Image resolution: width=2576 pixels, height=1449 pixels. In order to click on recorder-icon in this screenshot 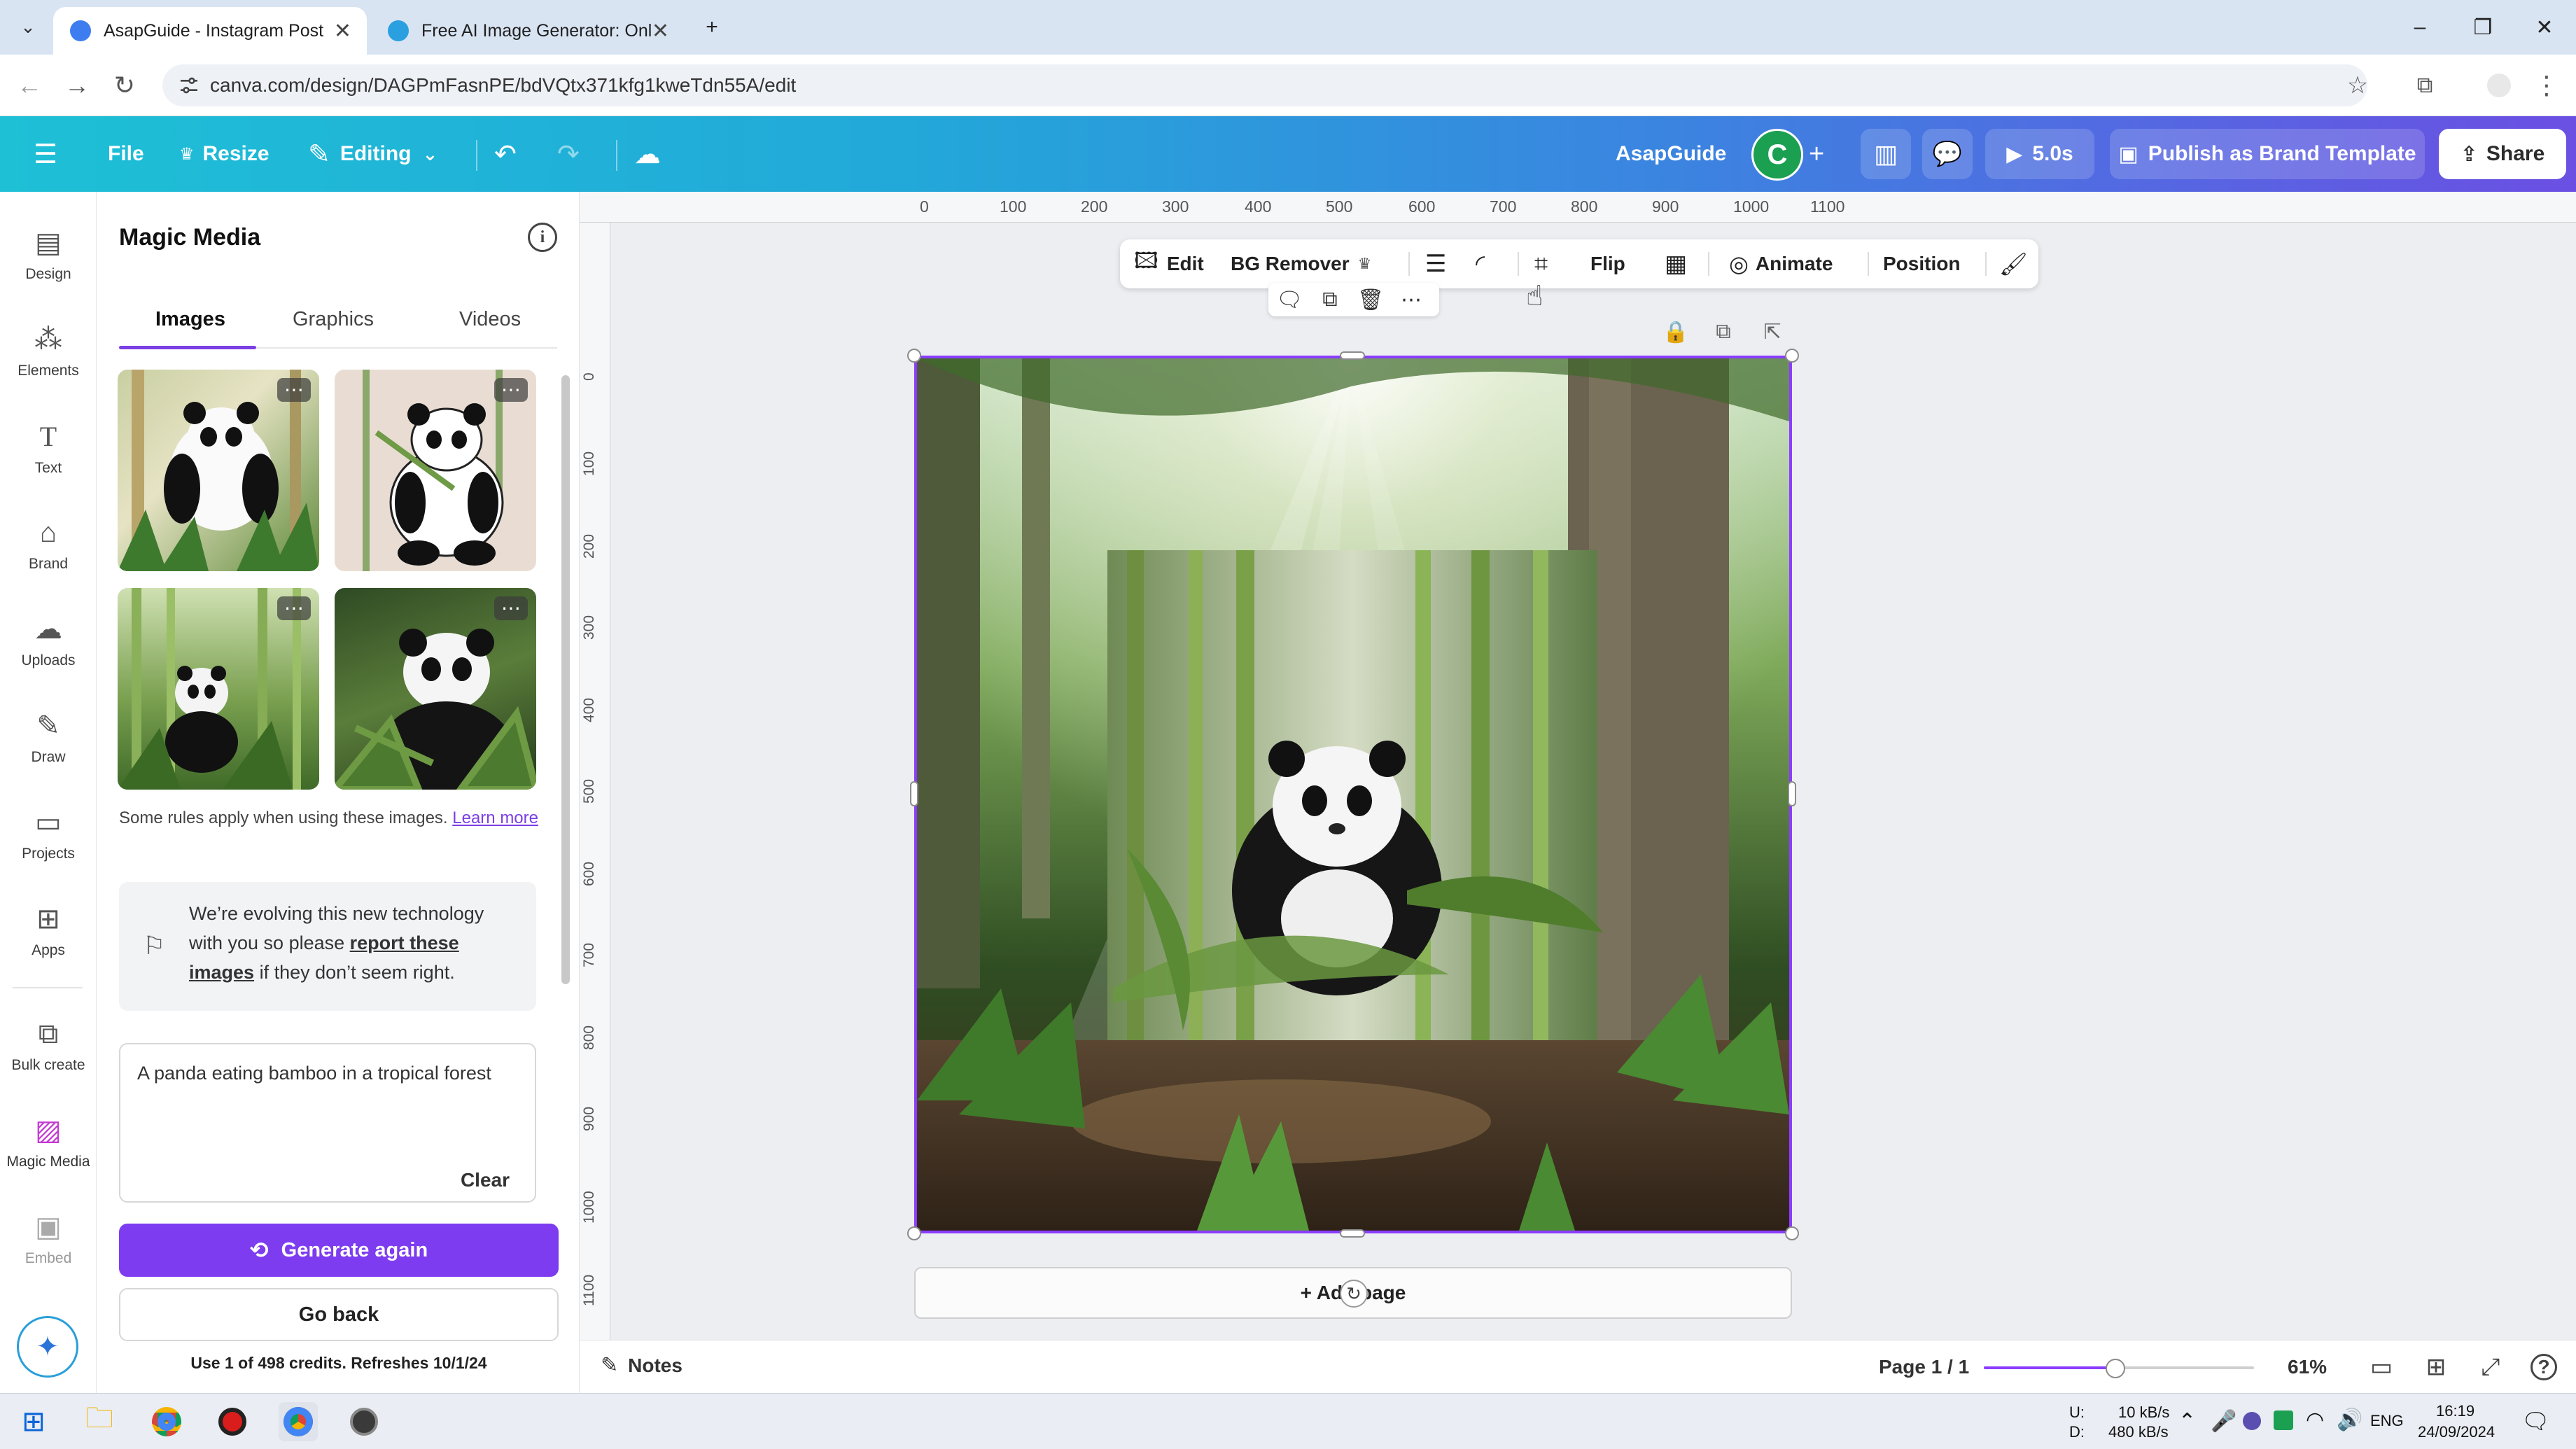, I will do `click(232, 1421)`.